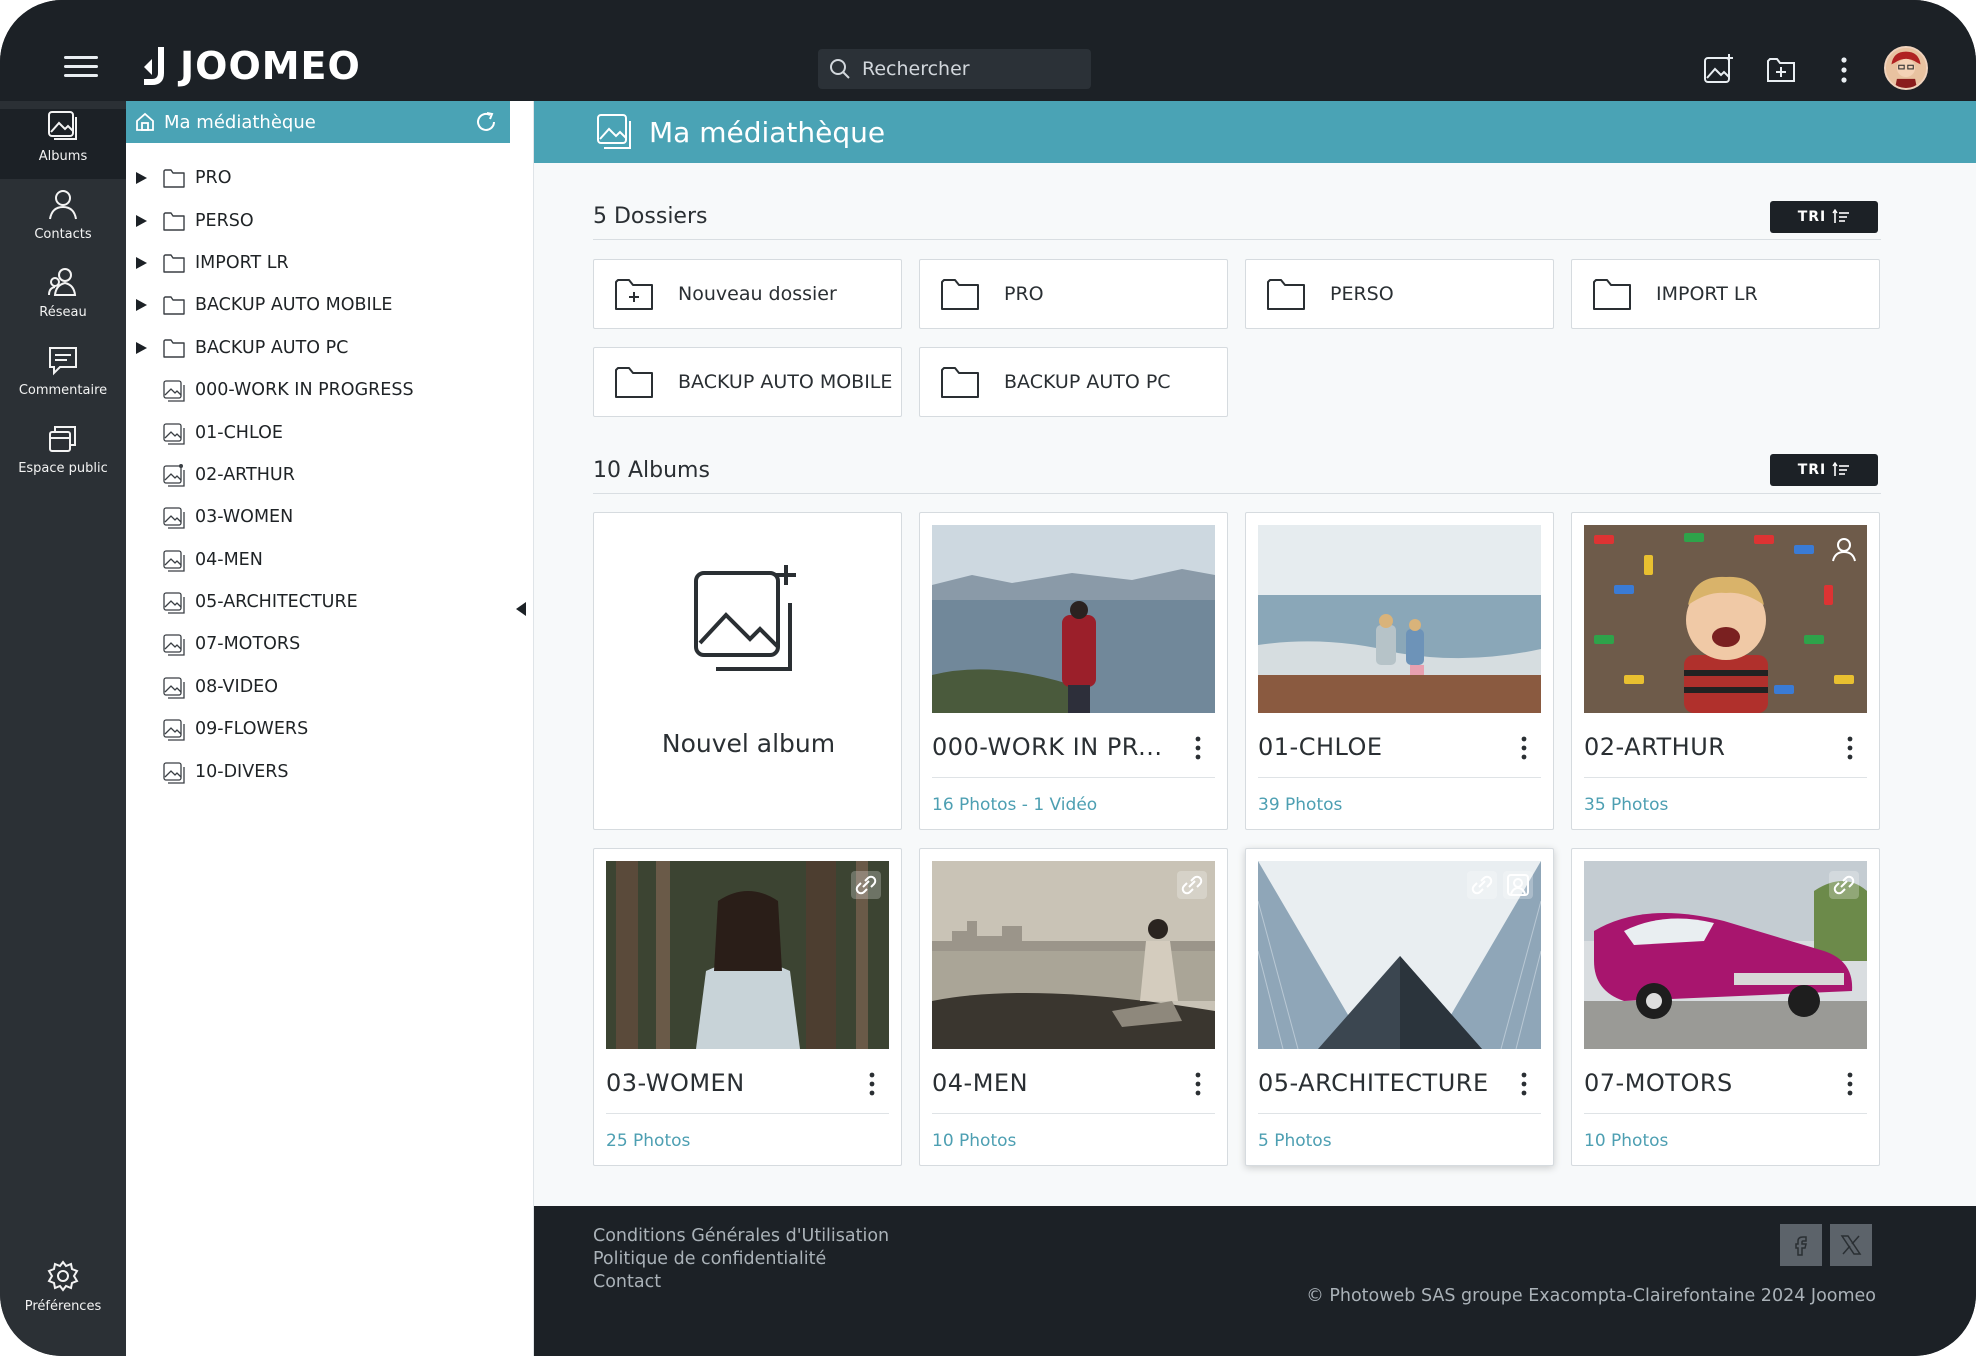 This screenshot has width=1976, height=1356. Describe the element at coordinates (767, 132) in the screenshot. I see `page-title: Ma médiathèque` at that location.